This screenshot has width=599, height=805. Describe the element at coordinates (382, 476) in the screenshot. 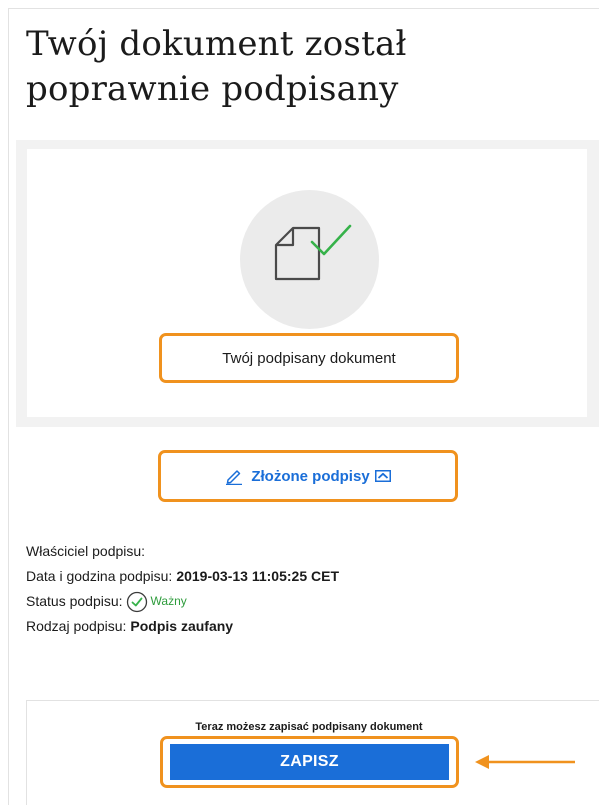

I see `chevron-up-icon` at that location.